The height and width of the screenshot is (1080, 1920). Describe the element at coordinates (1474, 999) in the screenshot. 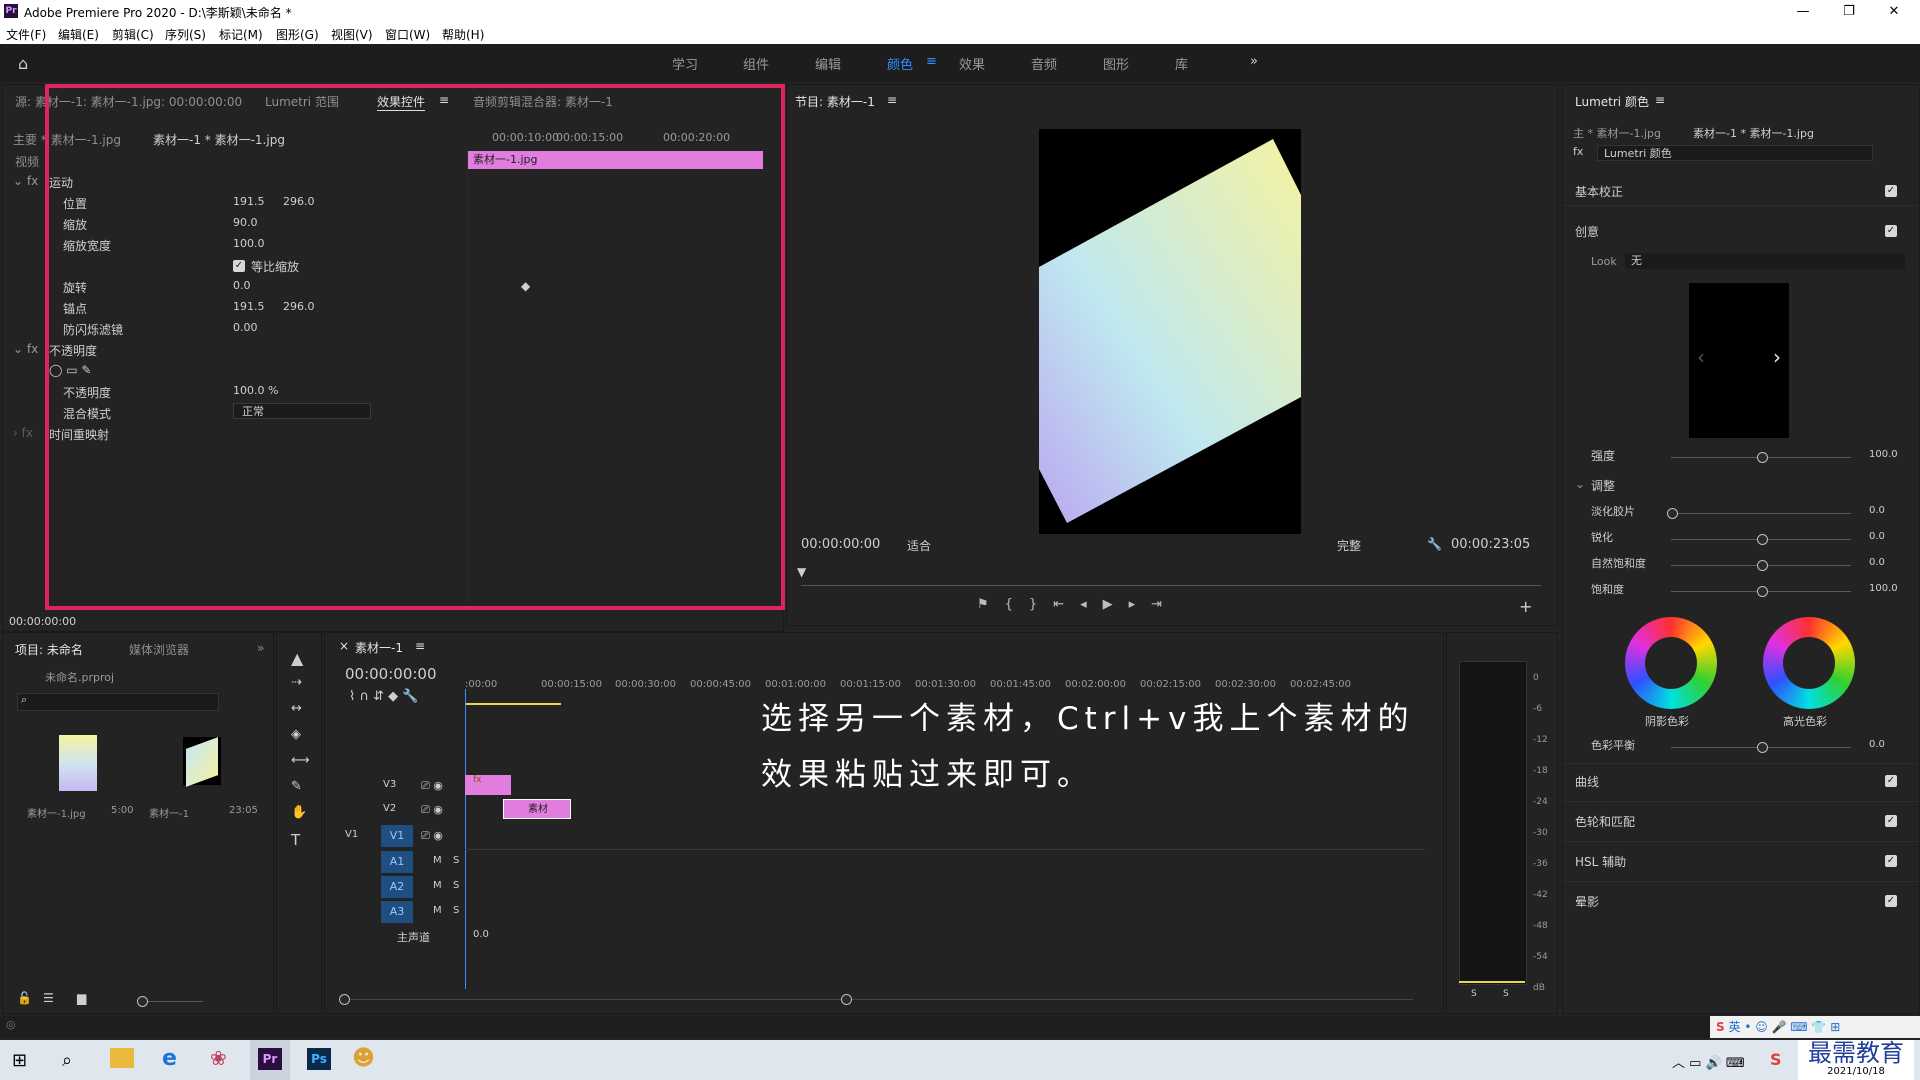

I see `meter-solo-left: S` at that location.